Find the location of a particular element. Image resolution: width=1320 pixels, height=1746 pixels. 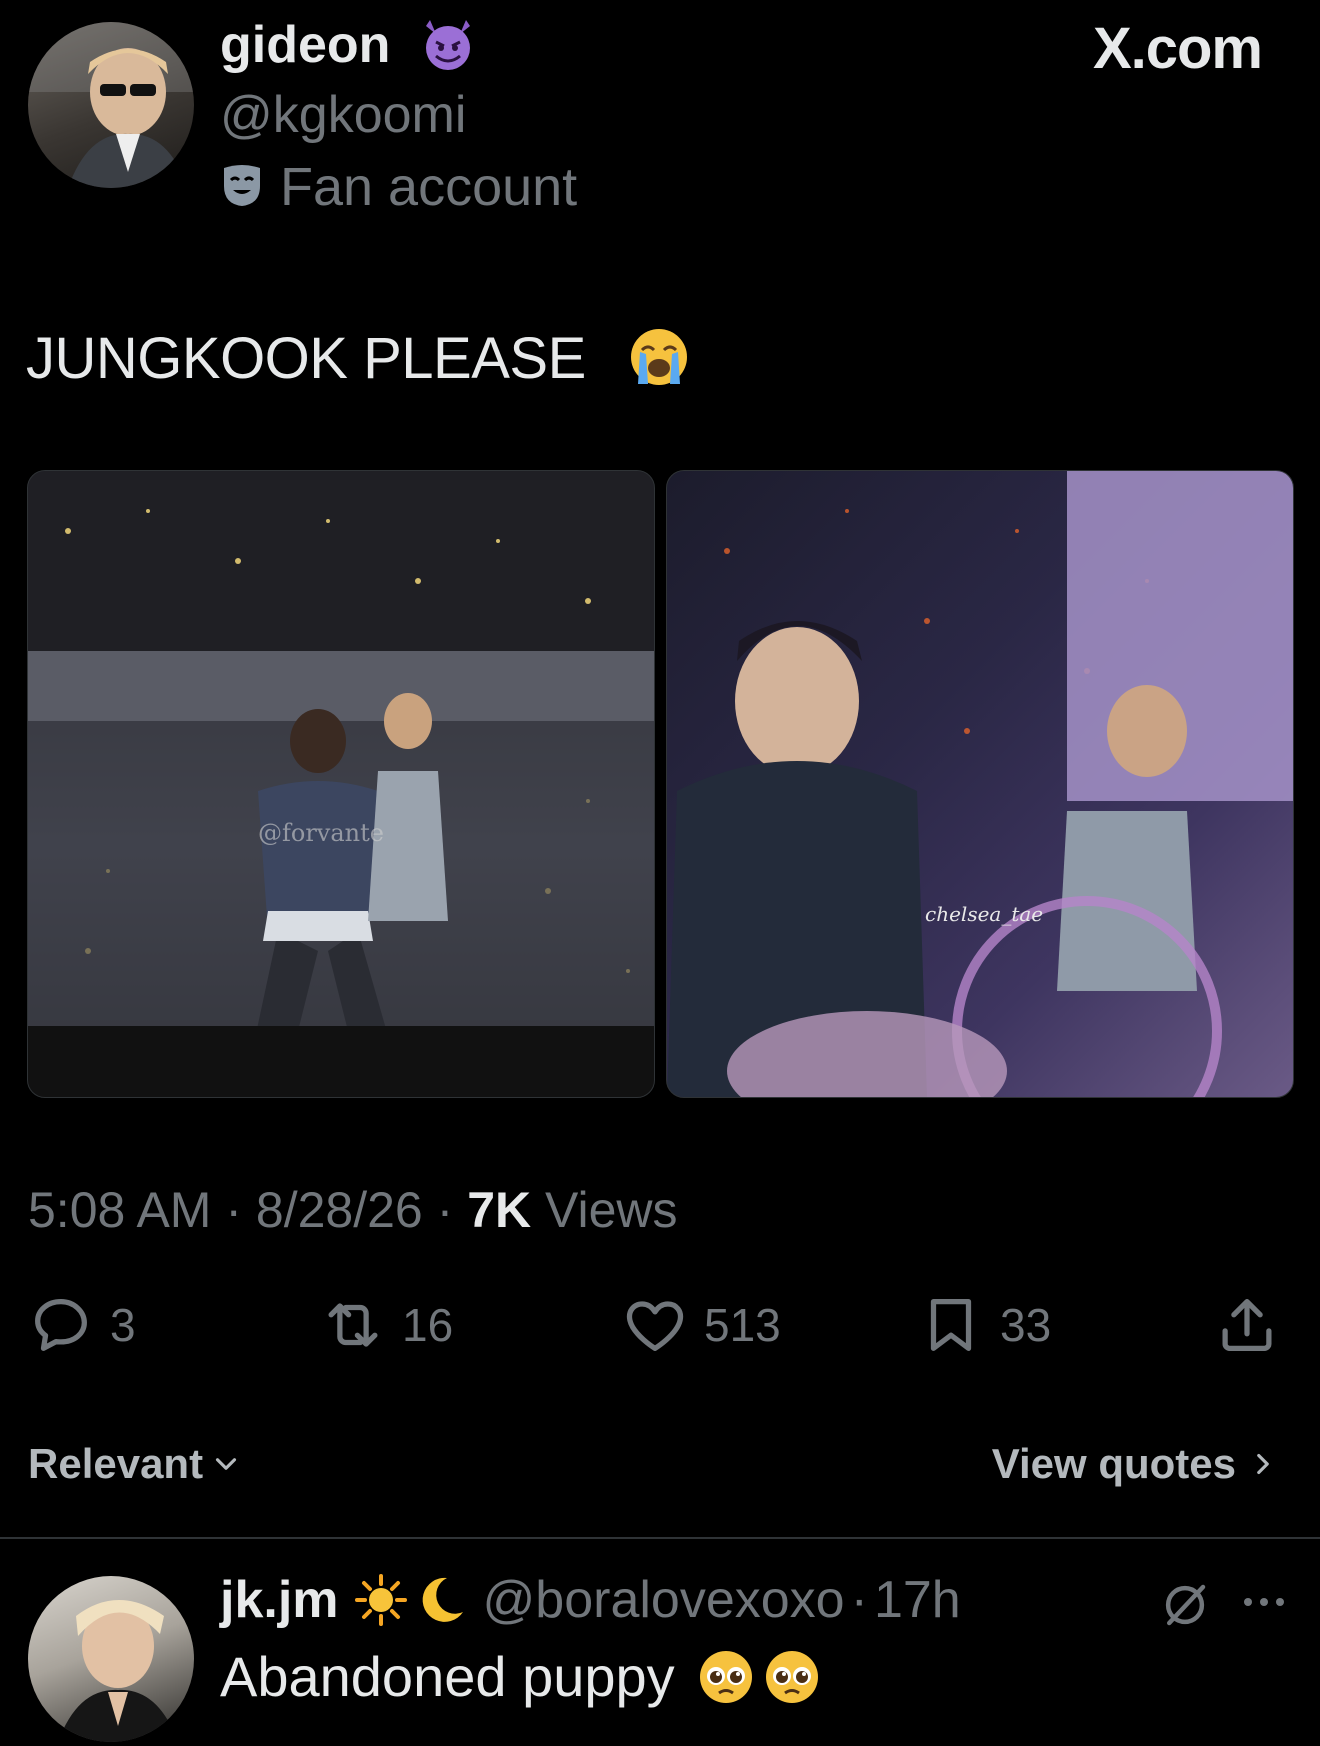

reply-time: 17h is located at coordinates (917, 1600).